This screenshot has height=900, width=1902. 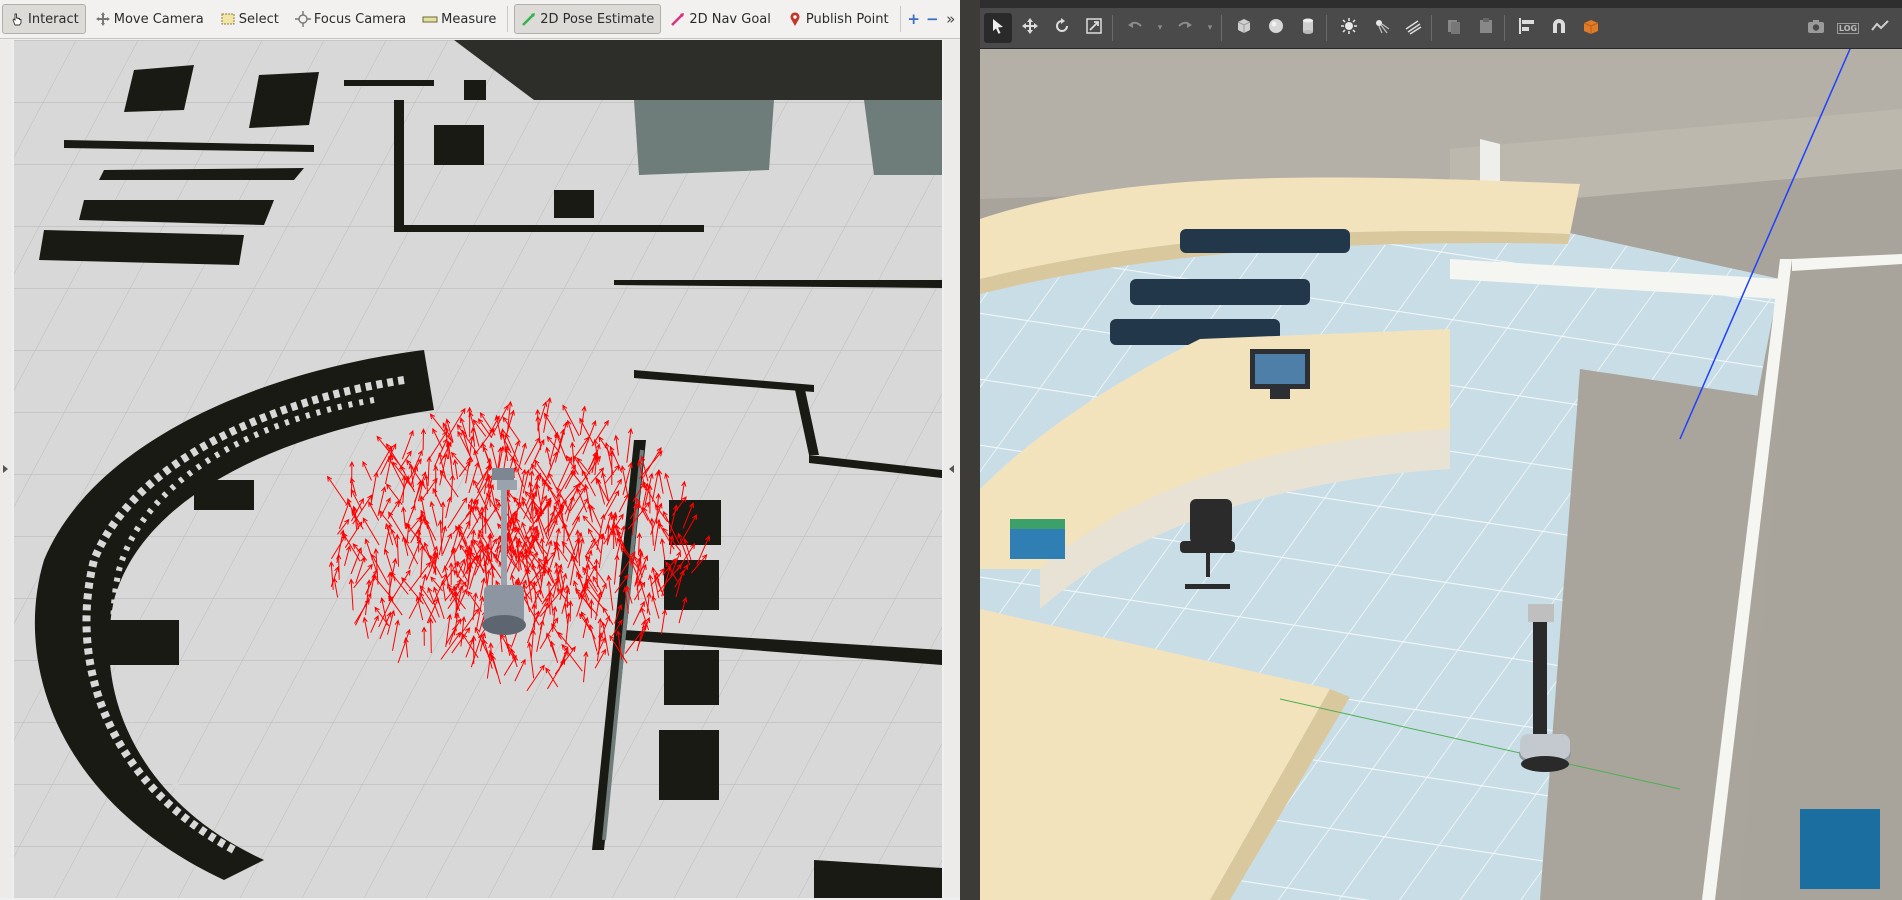 I want to click on expand-right-icon, so click(x=951, y=469).